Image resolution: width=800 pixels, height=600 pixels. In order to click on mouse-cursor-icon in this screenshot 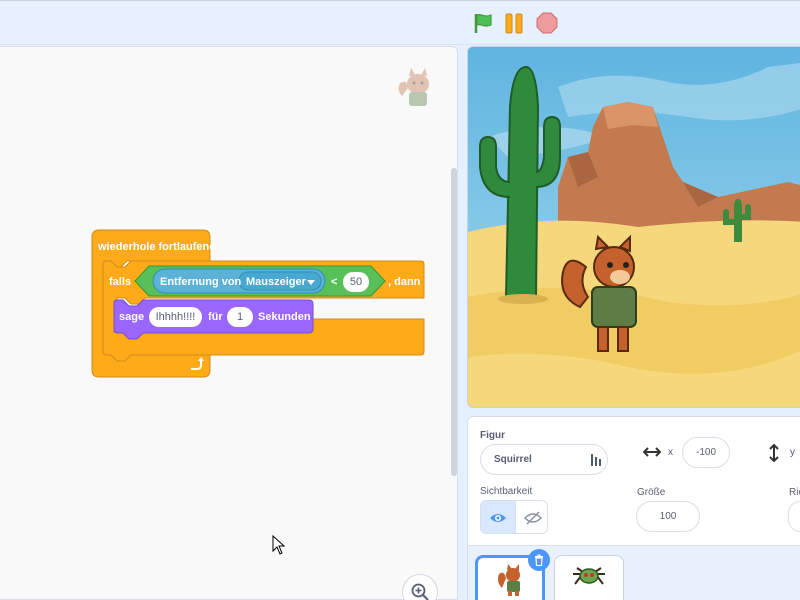, I will do `click(279, 545)`.